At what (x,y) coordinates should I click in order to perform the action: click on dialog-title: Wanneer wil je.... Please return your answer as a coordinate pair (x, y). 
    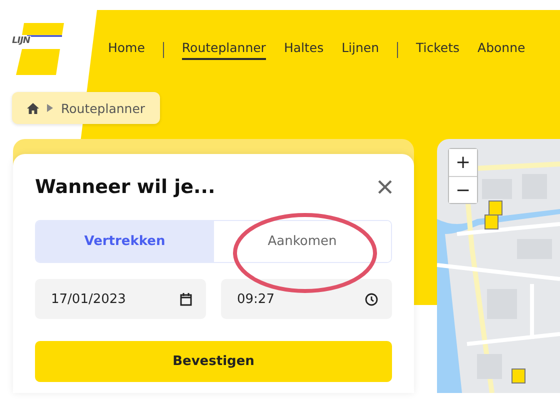
    Looking at the image, I should click on (125, 187).